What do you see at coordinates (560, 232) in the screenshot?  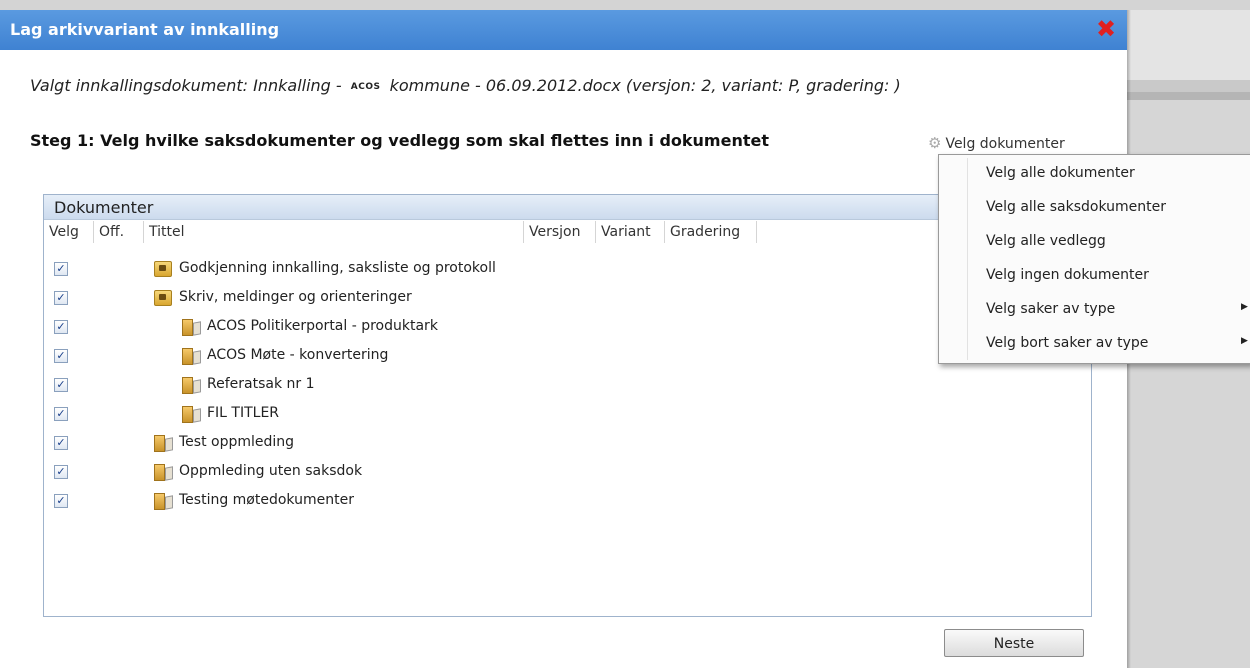 I see `column-header-versjon: Versjon` at bounding box center [560, 232].